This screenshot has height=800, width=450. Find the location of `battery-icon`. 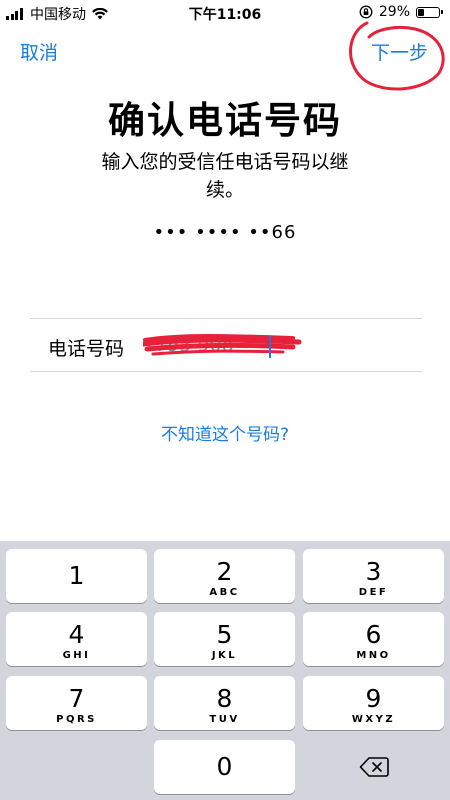

battery-icon is located at coordinates (429, 12).